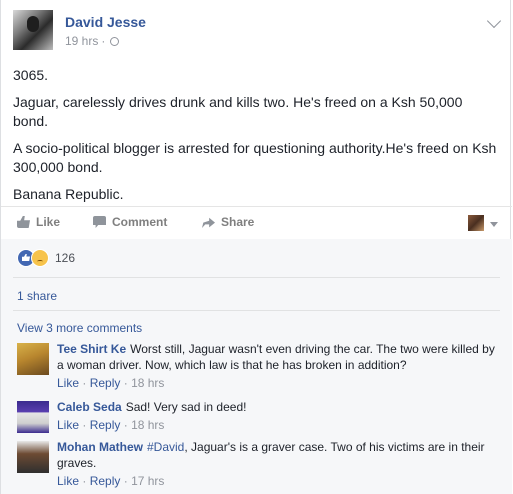 Image resolution: width=513 pixels, height=494 pixels. Describe the element at coordinates (256, 222) in the screenshot. I see `post-actions-bar: Like Comment Share` at that location.